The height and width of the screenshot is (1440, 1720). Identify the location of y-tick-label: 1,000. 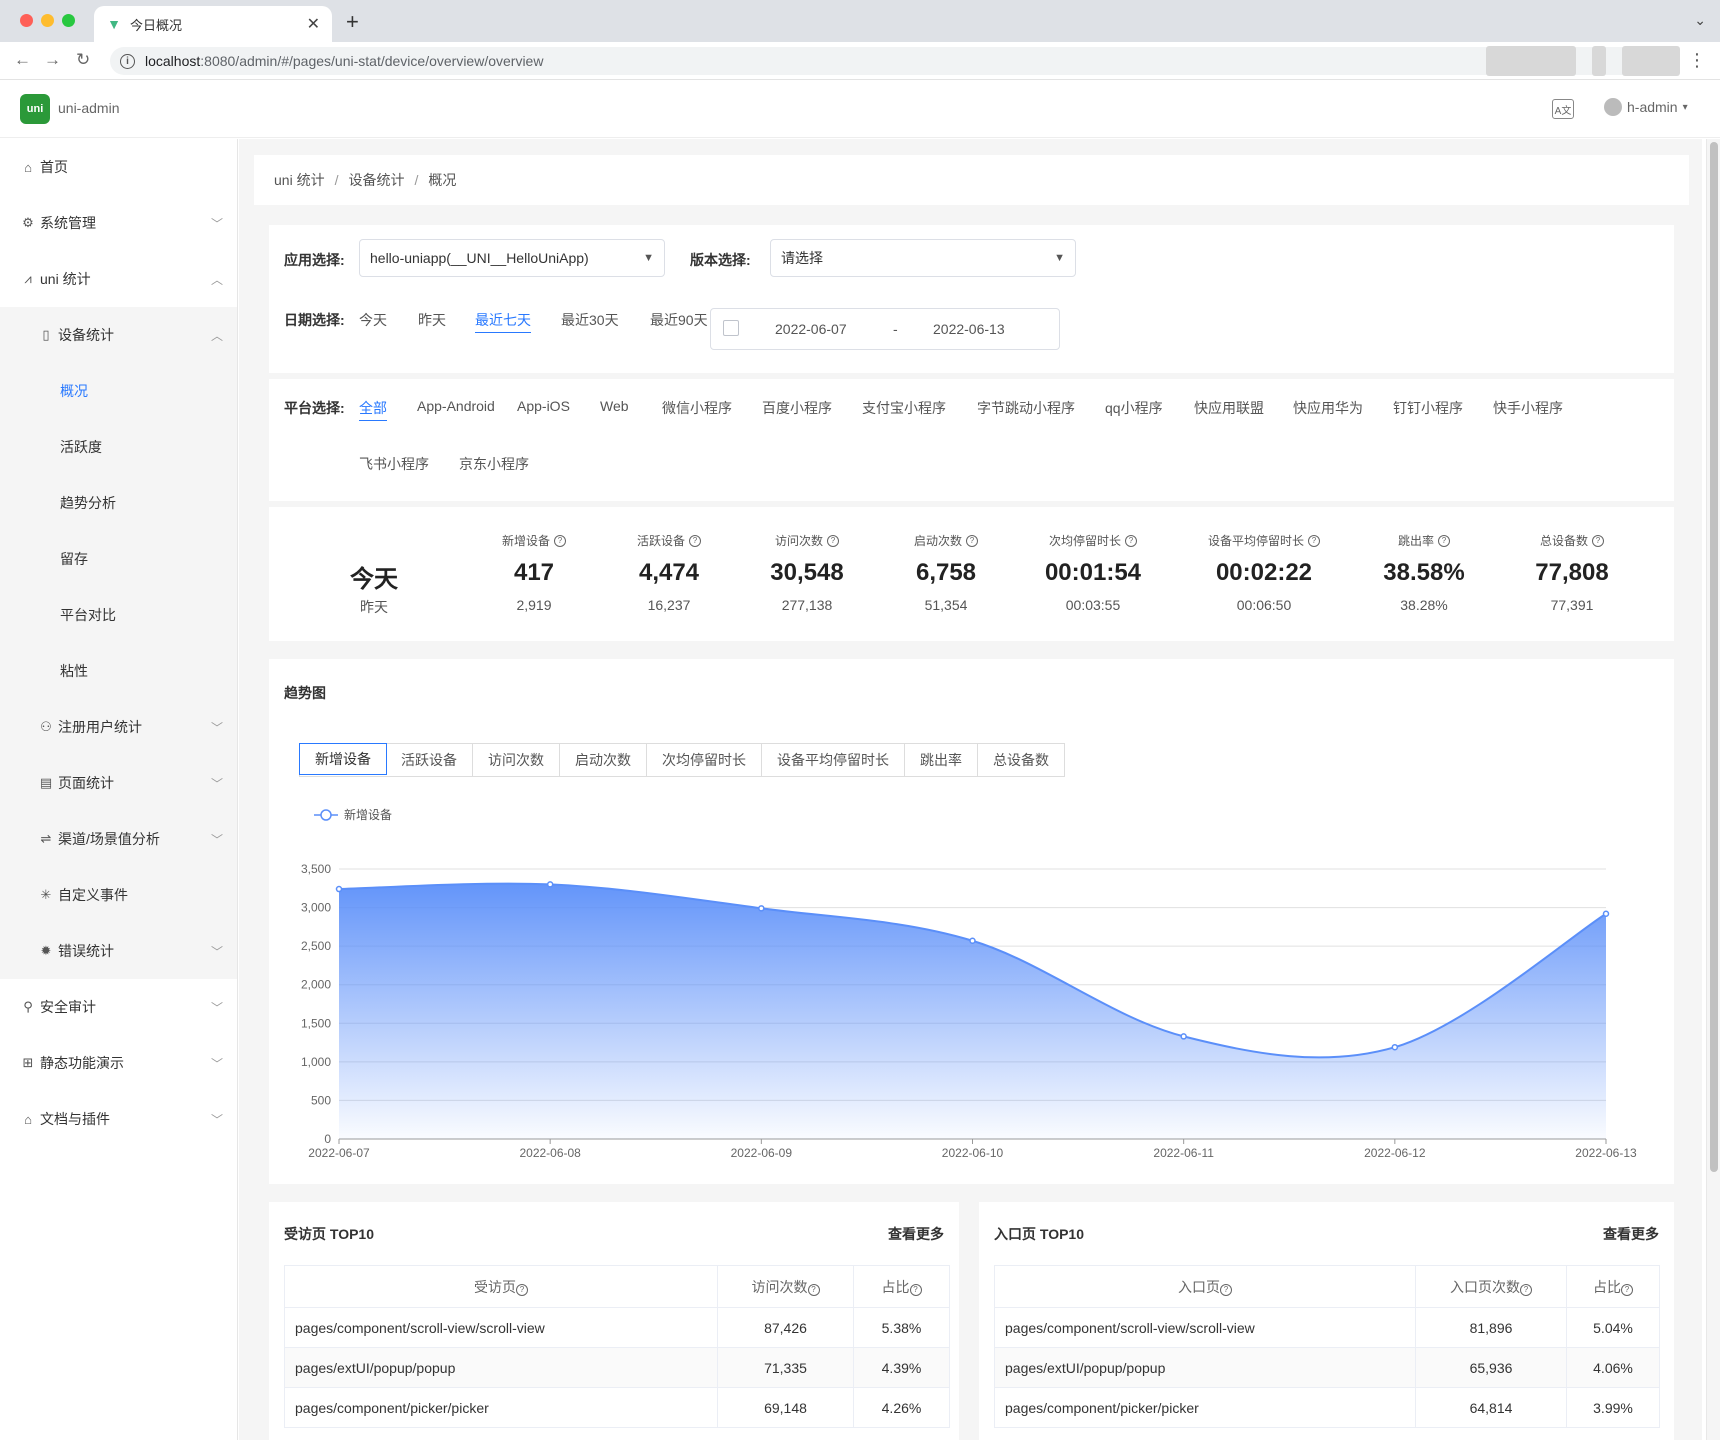
(316, 1062).